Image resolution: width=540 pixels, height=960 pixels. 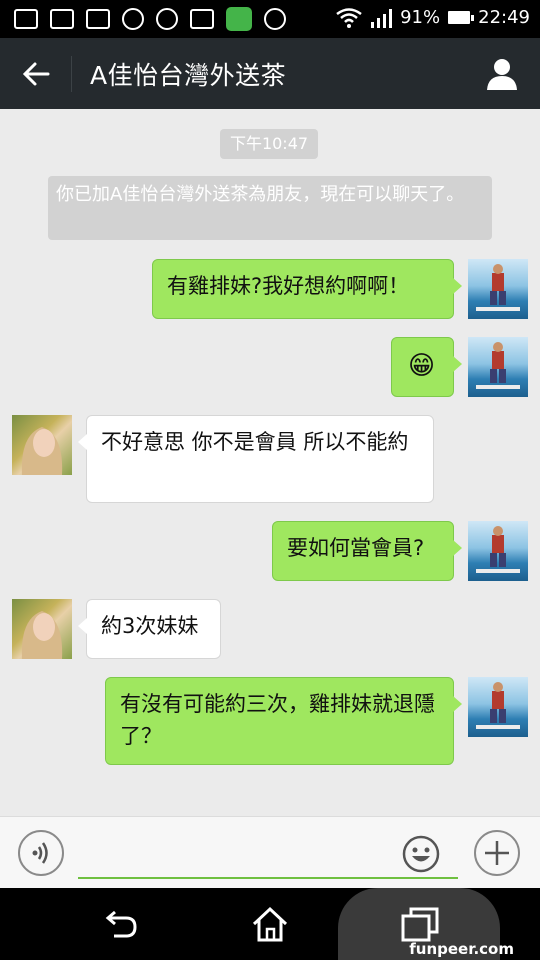 I want to click on header-divider, so click(x=71, y=74).